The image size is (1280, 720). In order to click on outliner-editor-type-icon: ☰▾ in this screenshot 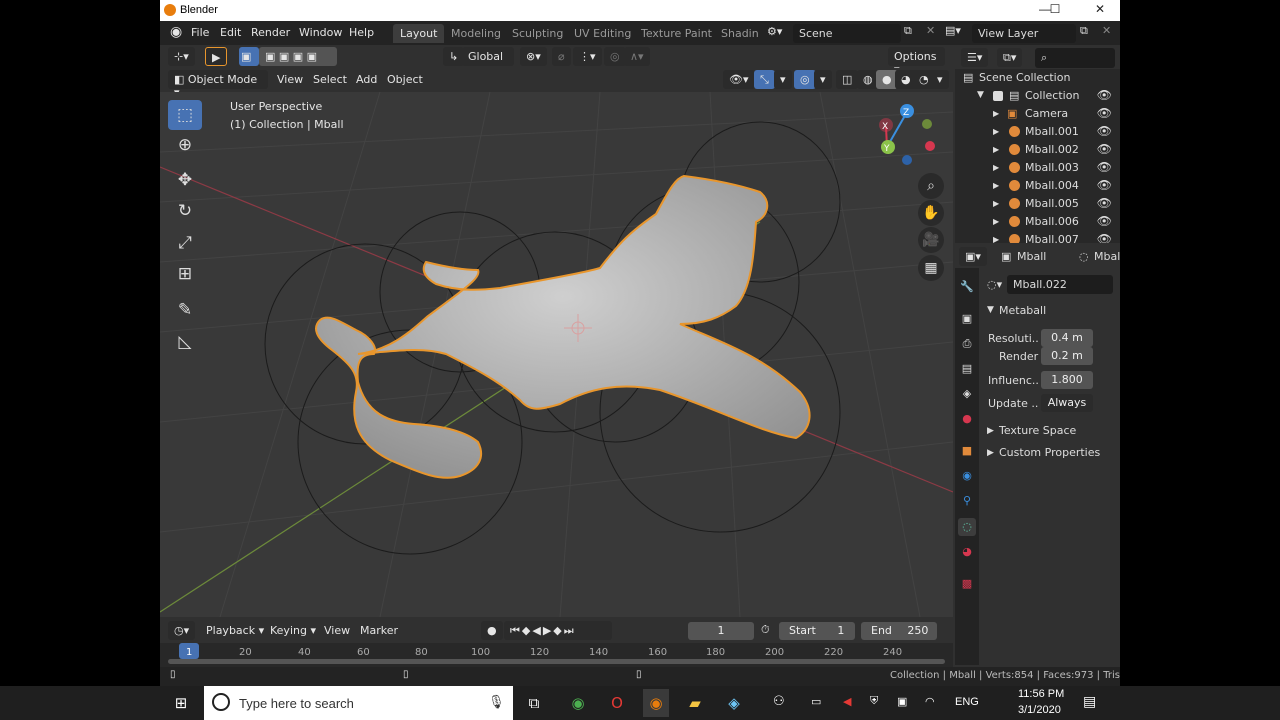, I will do `click(975, 57)`.